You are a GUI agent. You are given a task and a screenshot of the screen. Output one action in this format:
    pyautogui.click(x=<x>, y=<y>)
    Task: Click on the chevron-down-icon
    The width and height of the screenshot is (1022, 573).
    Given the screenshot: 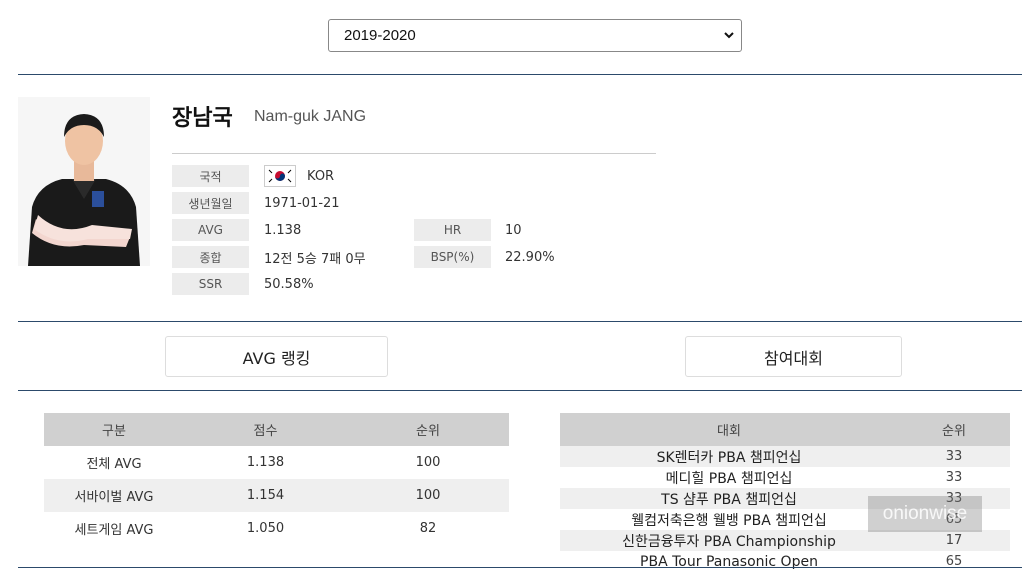 What is the action you would take?
    pyautogui.click(x=729, y=35)
    